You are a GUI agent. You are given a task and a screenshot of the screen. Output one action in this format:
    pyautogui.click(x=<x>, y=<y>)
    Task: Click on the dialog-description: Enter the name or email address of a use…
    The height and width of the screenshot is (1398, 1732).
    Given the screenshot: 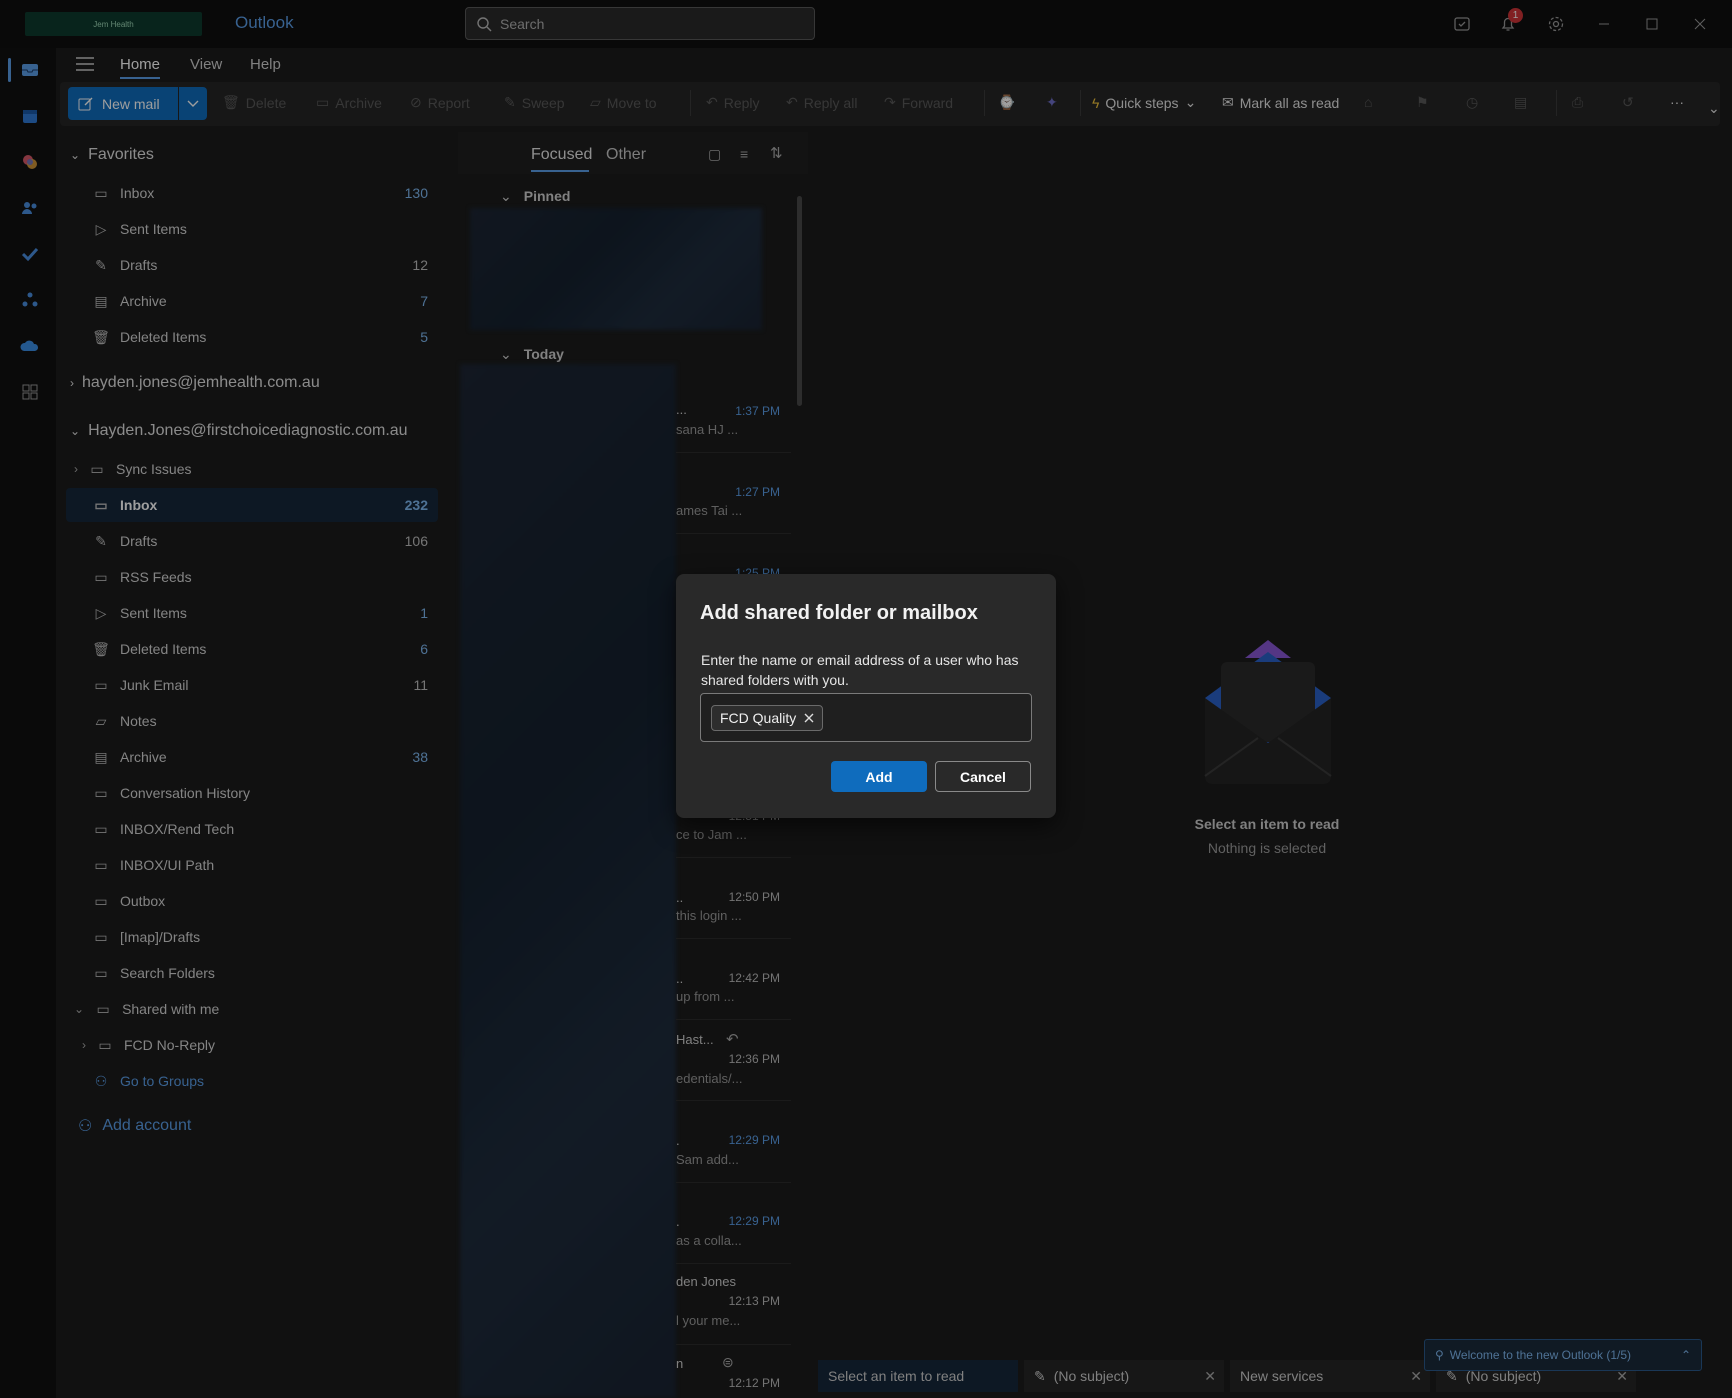 What is the action you would take?
    pyautogui.click(x=860, y=670)
    